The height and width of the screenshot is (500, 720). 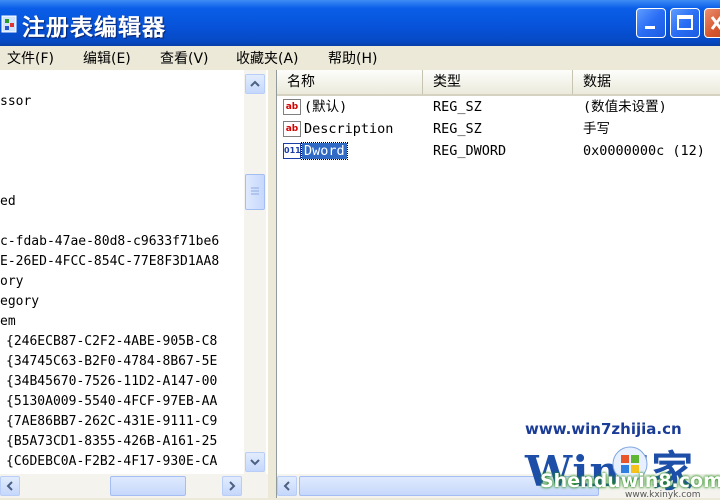 What do you see at coordinates (326, 107) in the screenshot?
I see `value-name: (默认)` at bounding box center [326, 107].